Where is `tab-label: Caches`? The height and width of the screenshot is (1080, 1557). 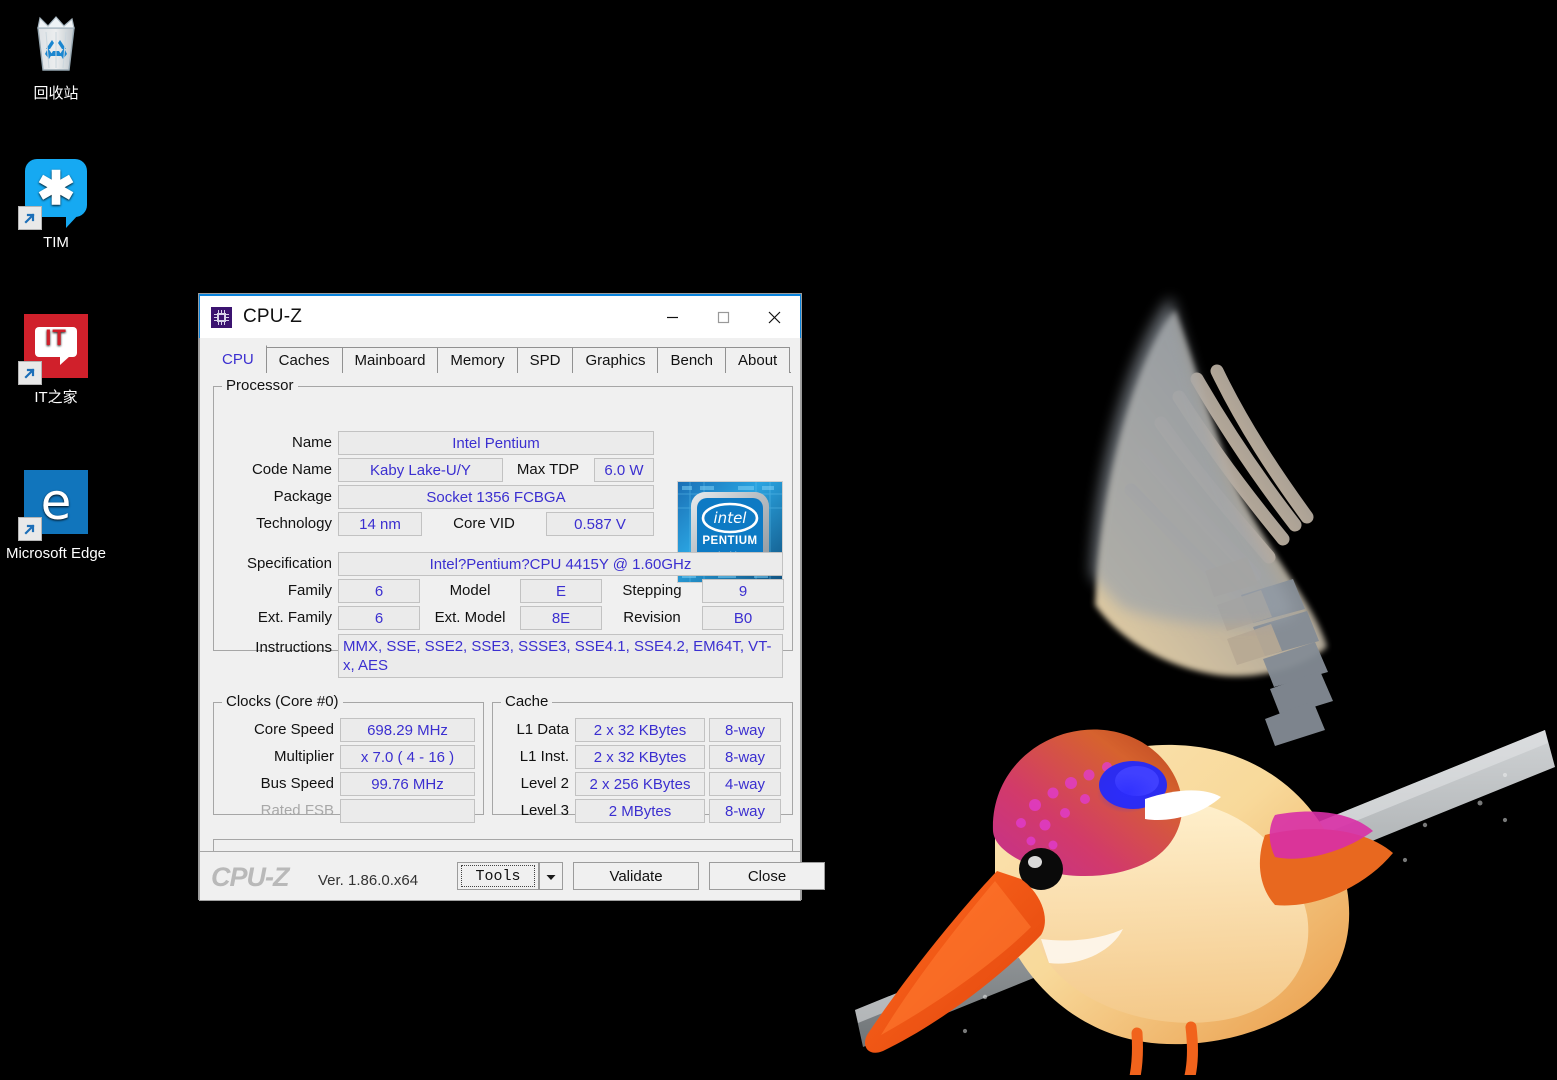 tab-label: Caches is located at coordinates (304, 360).